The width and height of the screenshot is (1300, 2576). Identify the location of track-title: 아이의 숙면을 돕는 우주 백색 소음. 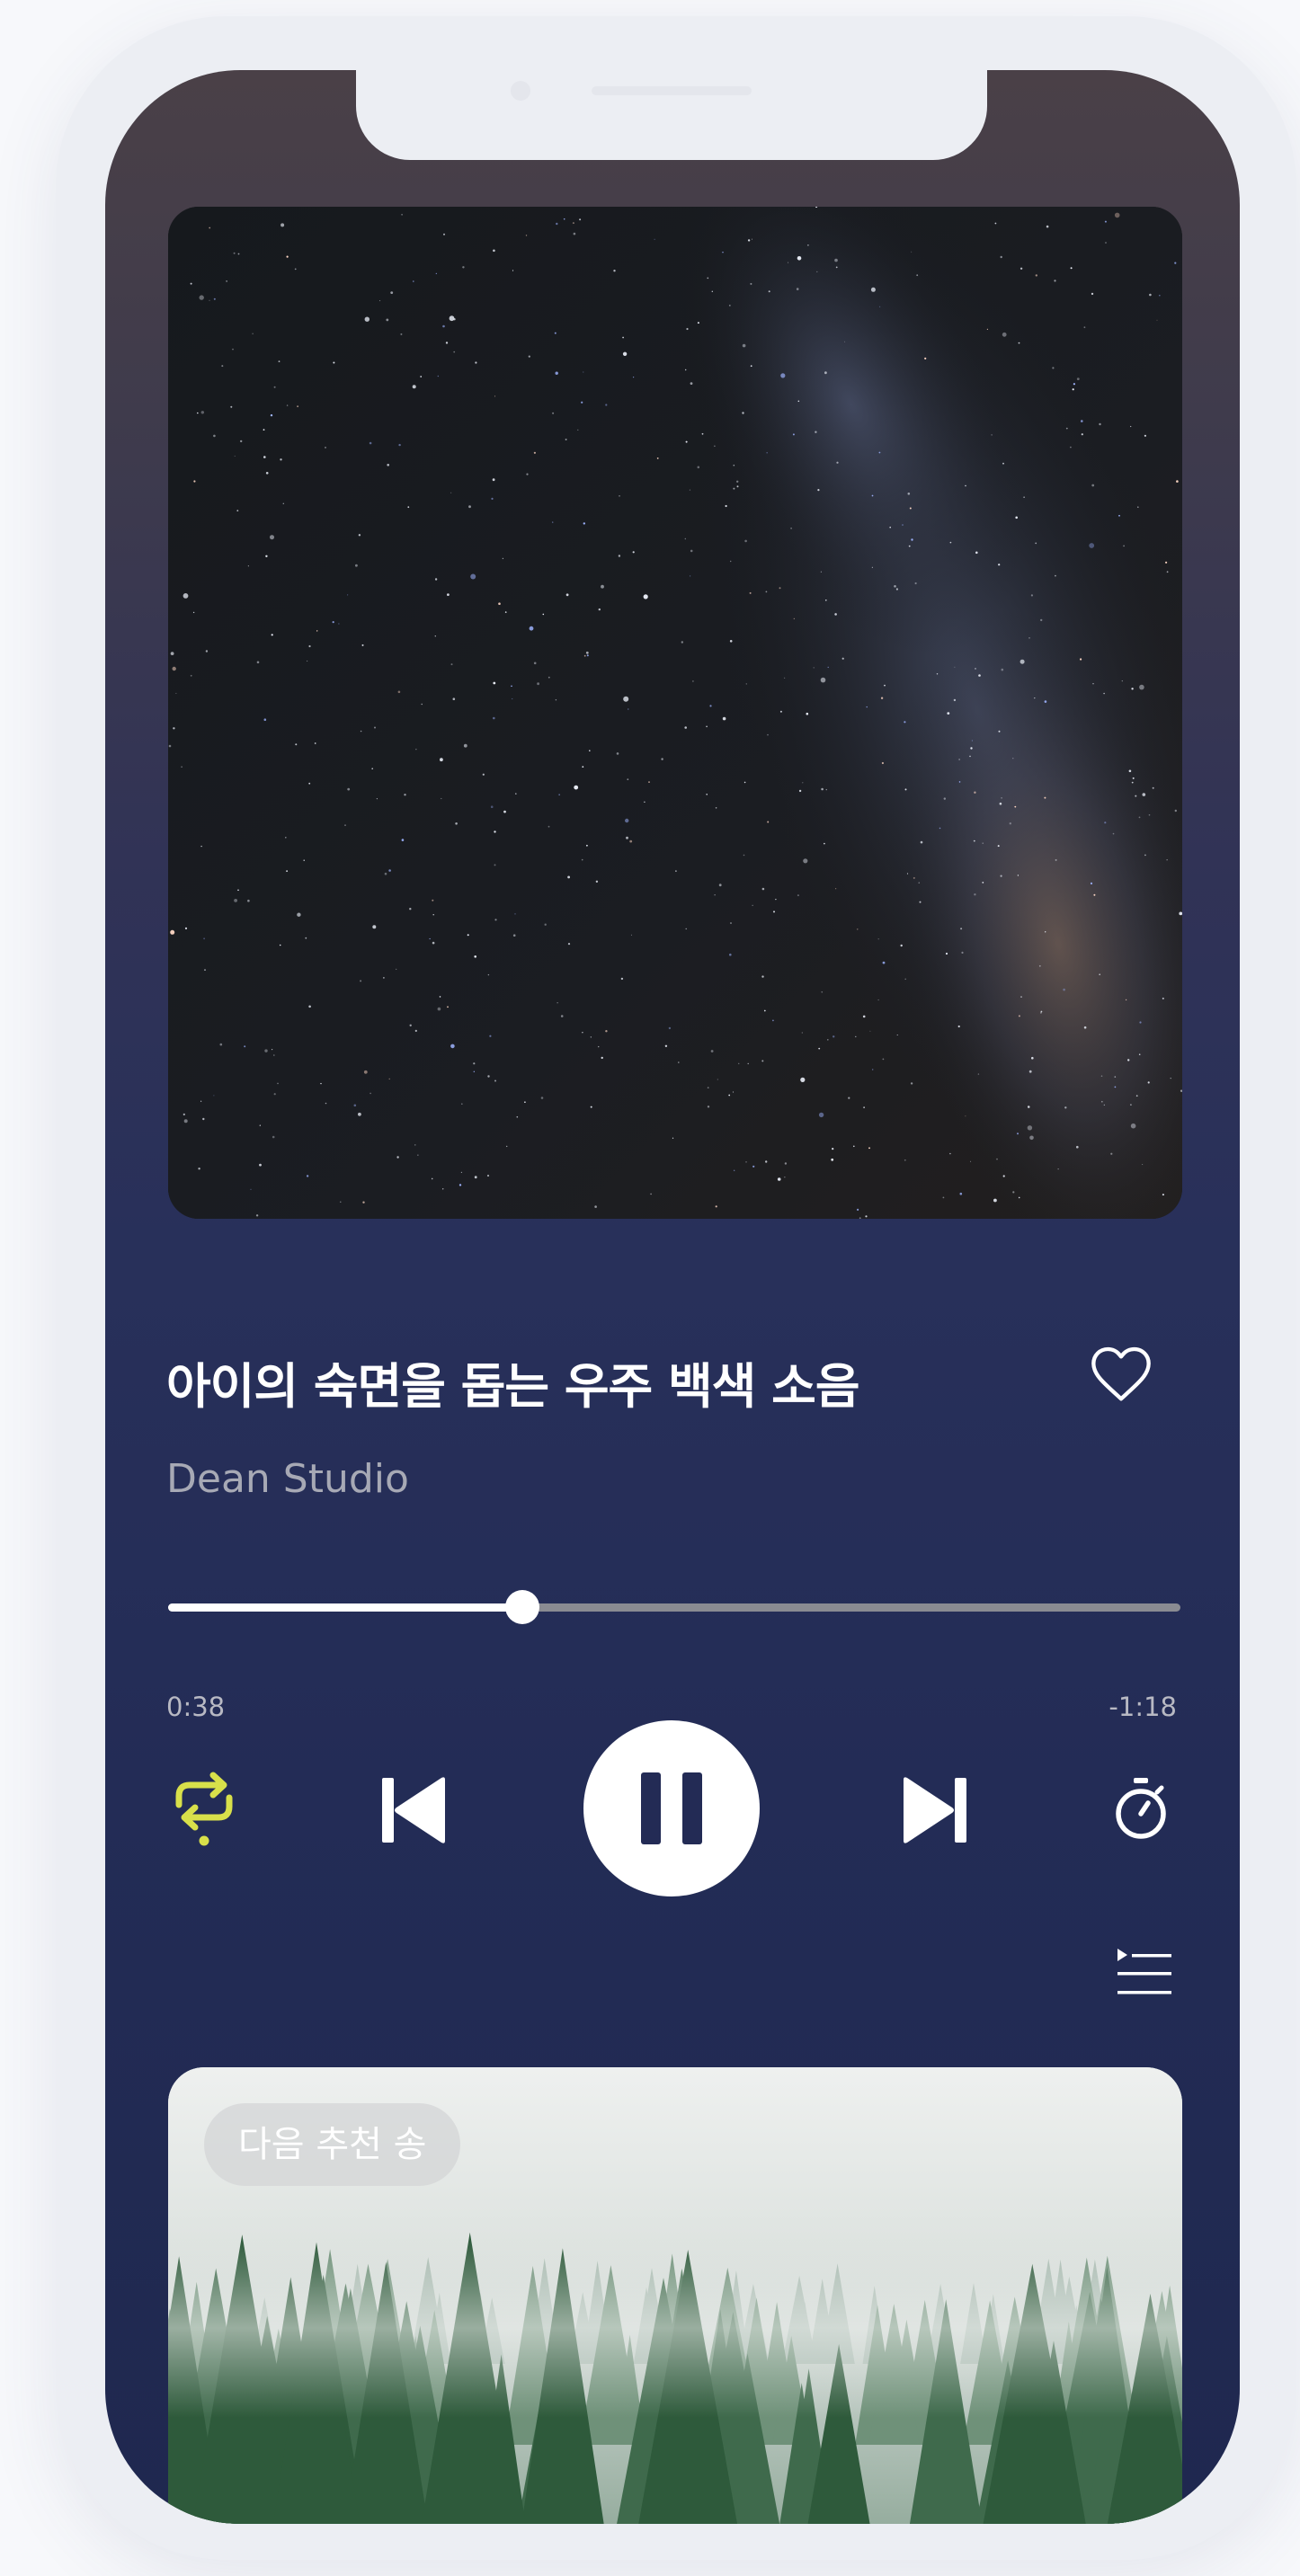
(513, 1386).